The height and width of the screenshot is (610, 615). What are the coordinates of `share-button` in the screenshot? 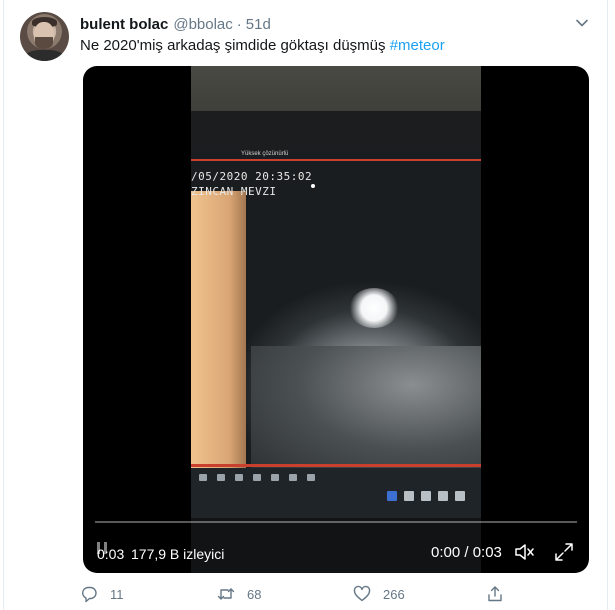 It's located at (495, 594).